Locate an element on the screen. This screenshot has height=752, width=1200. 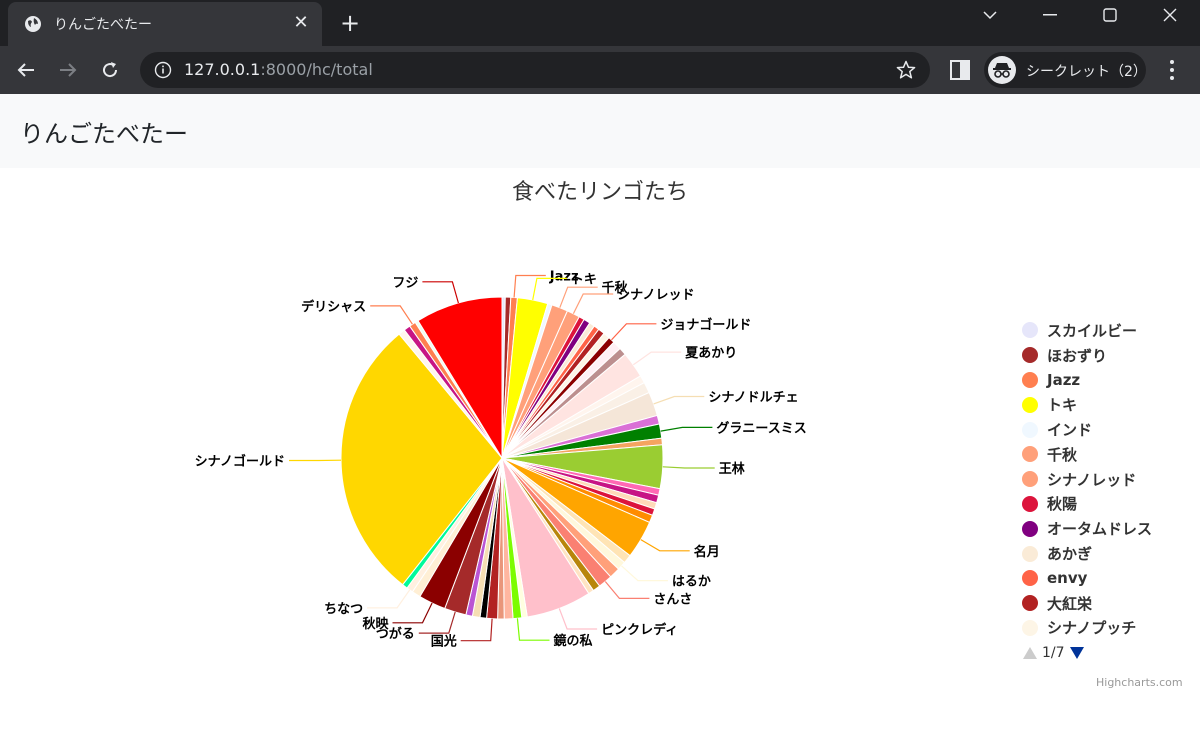
legend-page-text: 1/7 is located at coordinates (1053, 653).